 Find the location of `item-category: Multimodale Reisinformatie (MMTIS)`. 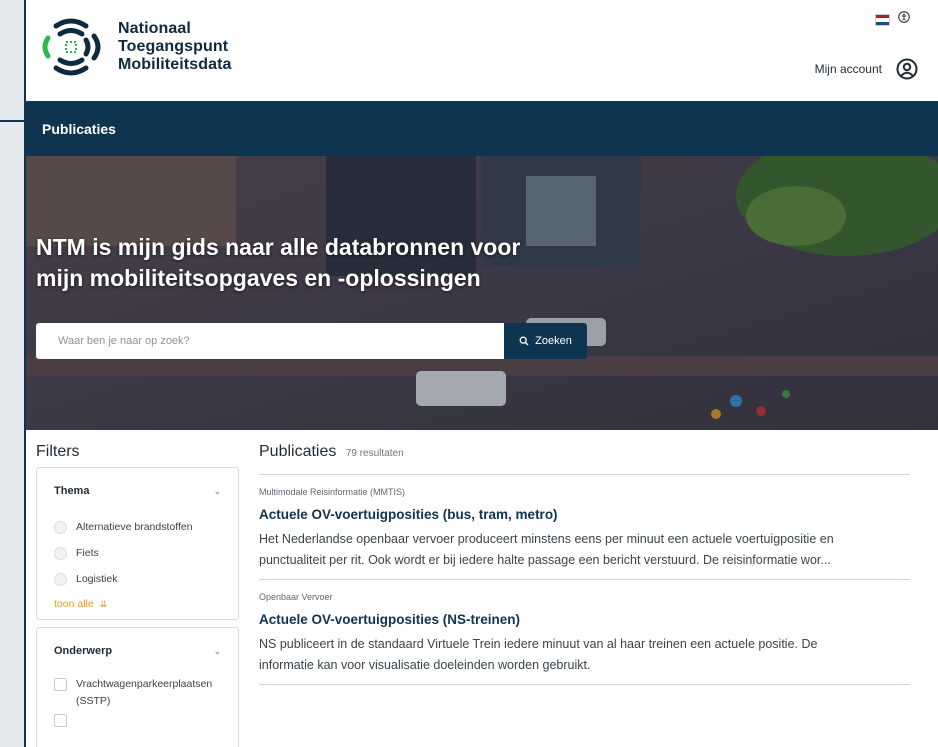

item-category: Multimodale Reisinformatie (MMTIS) is located at coordinates (332, 492).